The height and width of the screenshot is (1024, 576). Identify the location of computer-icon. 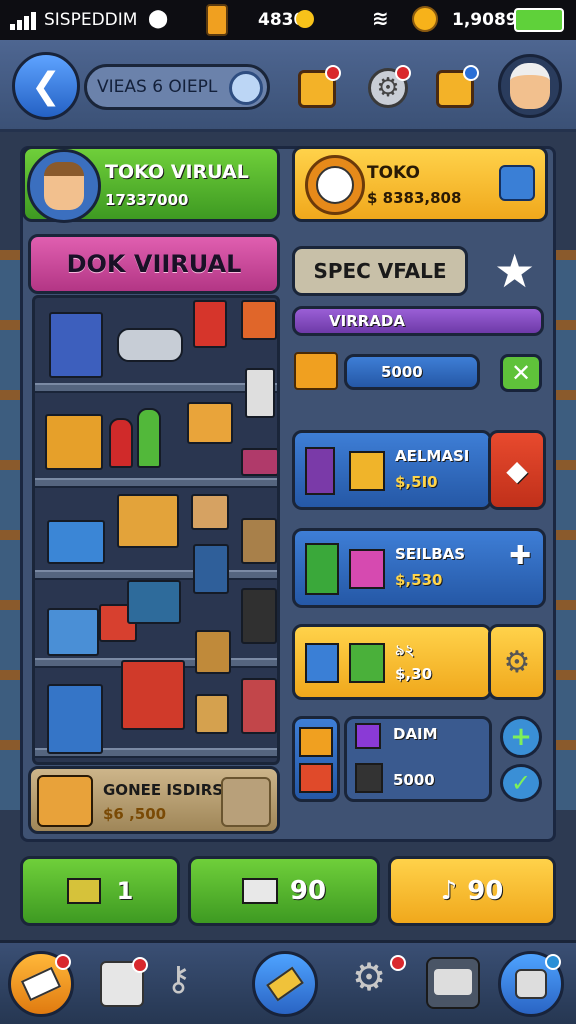
(65, 801).